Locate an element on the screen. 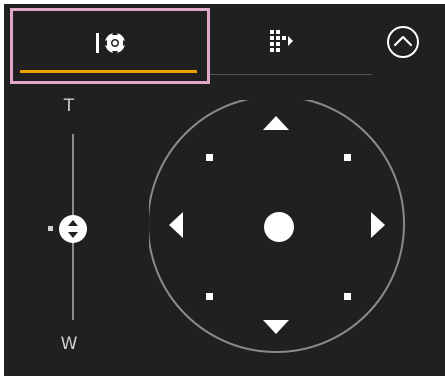 The height and width of the screenshot is (376, 445). active-tab-indicator is located at coordinates (108, 71).